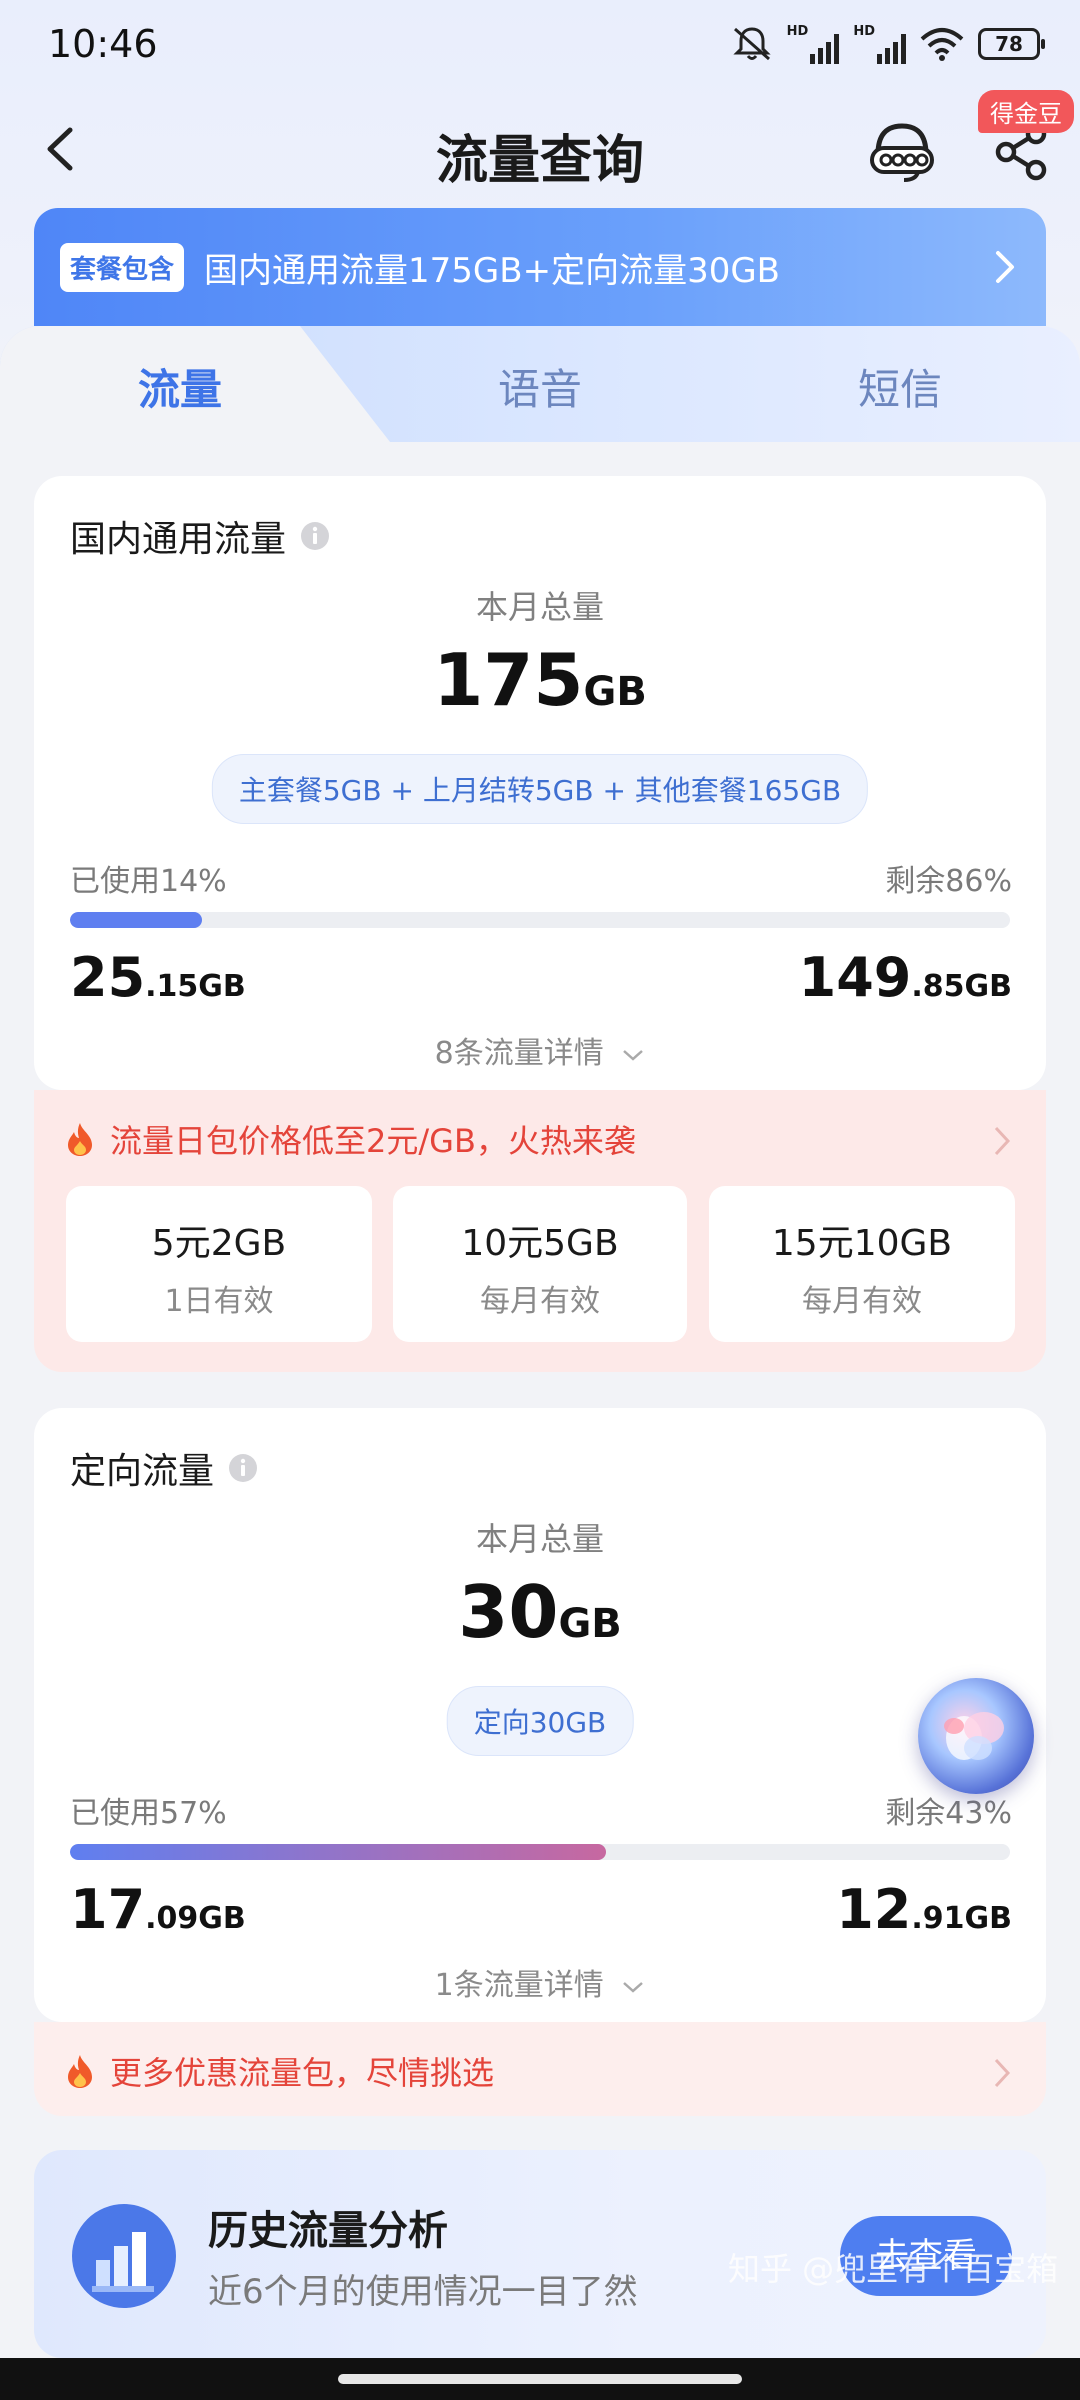  I want to click on data-details-link: 8条流量详情, so click(540, 1050).